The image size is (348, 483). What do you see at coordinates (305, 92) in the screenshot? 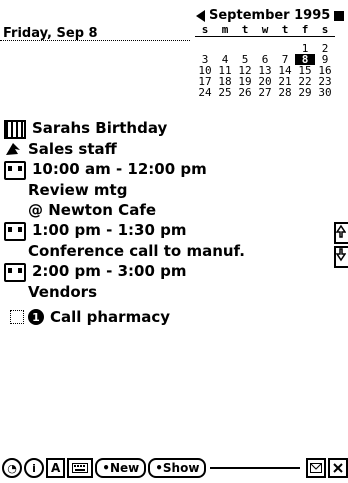
I see `calendar-day: 29` at bounding box center [305, 92].